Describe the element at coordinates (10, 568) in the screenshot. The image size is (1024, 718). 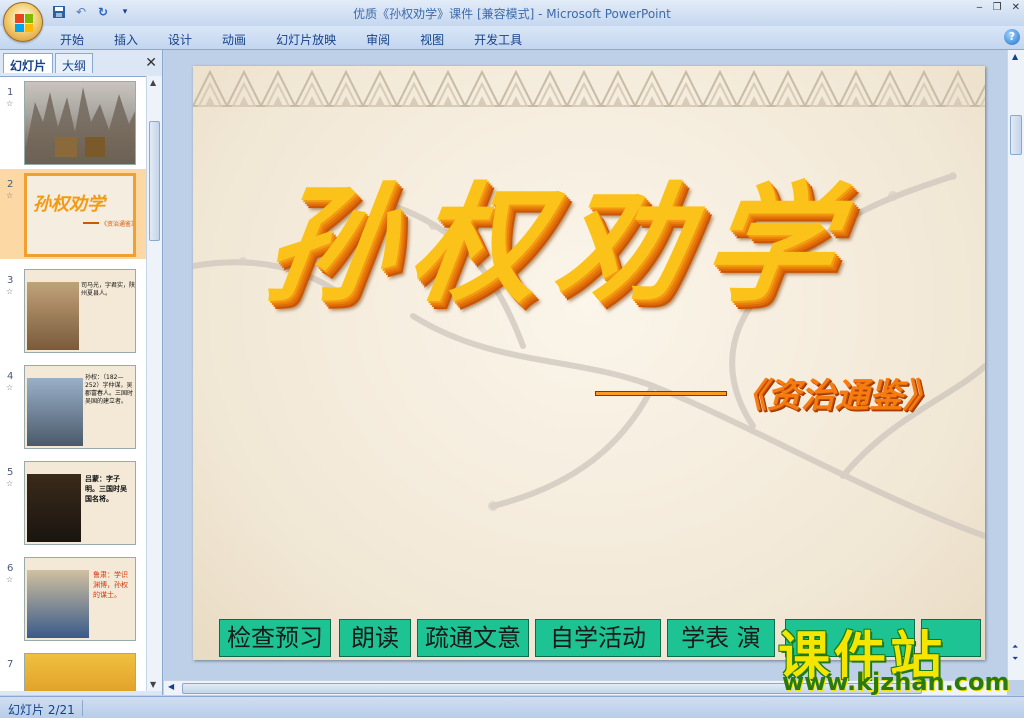
I see `slide-number: 6` at that location.